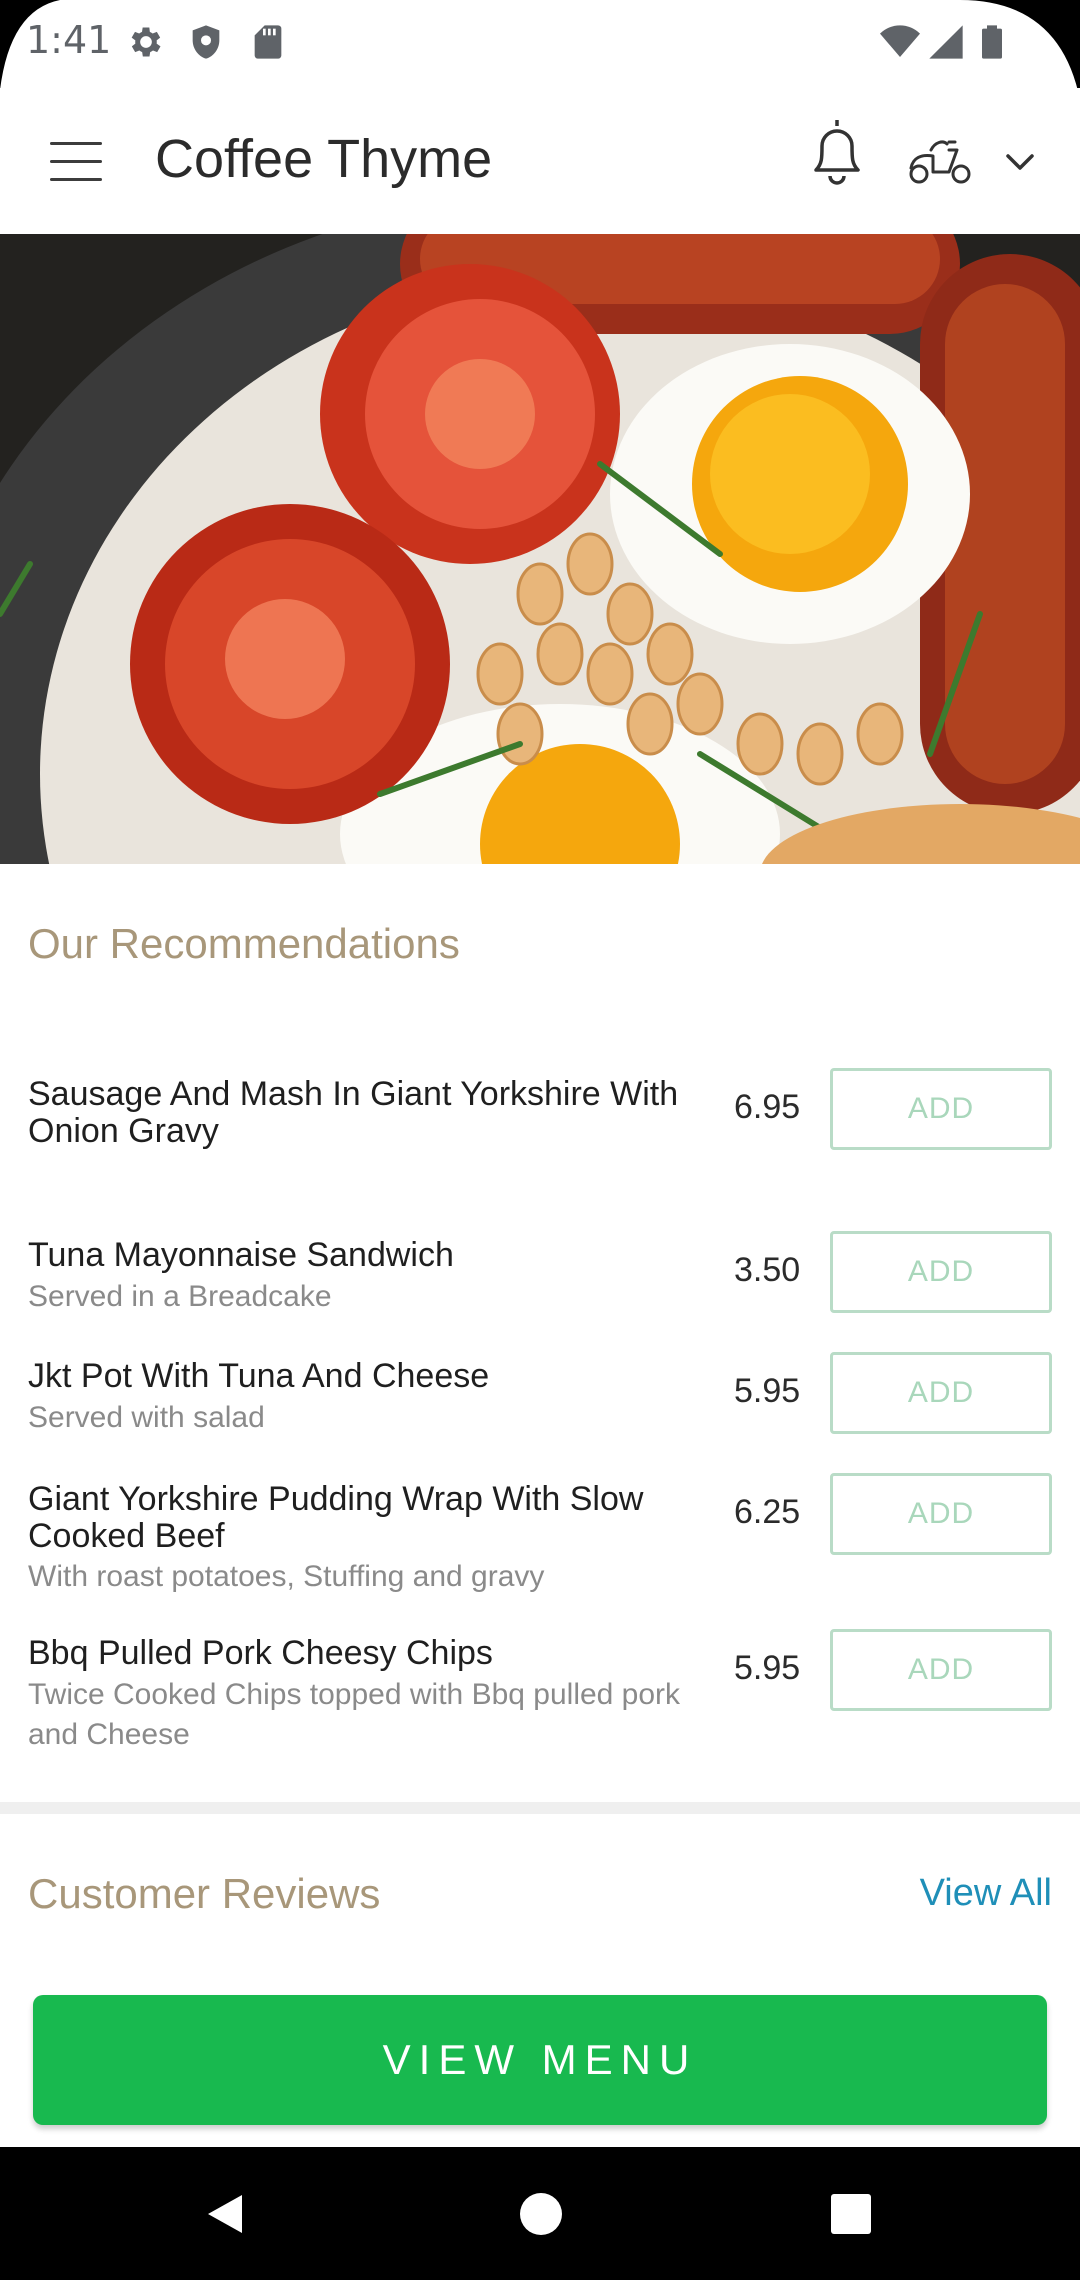  Describe the element at coordinates (241, 1255) in the screenshot. I see `item-name: Tuna Mayonnaise Sandwich` at that location.